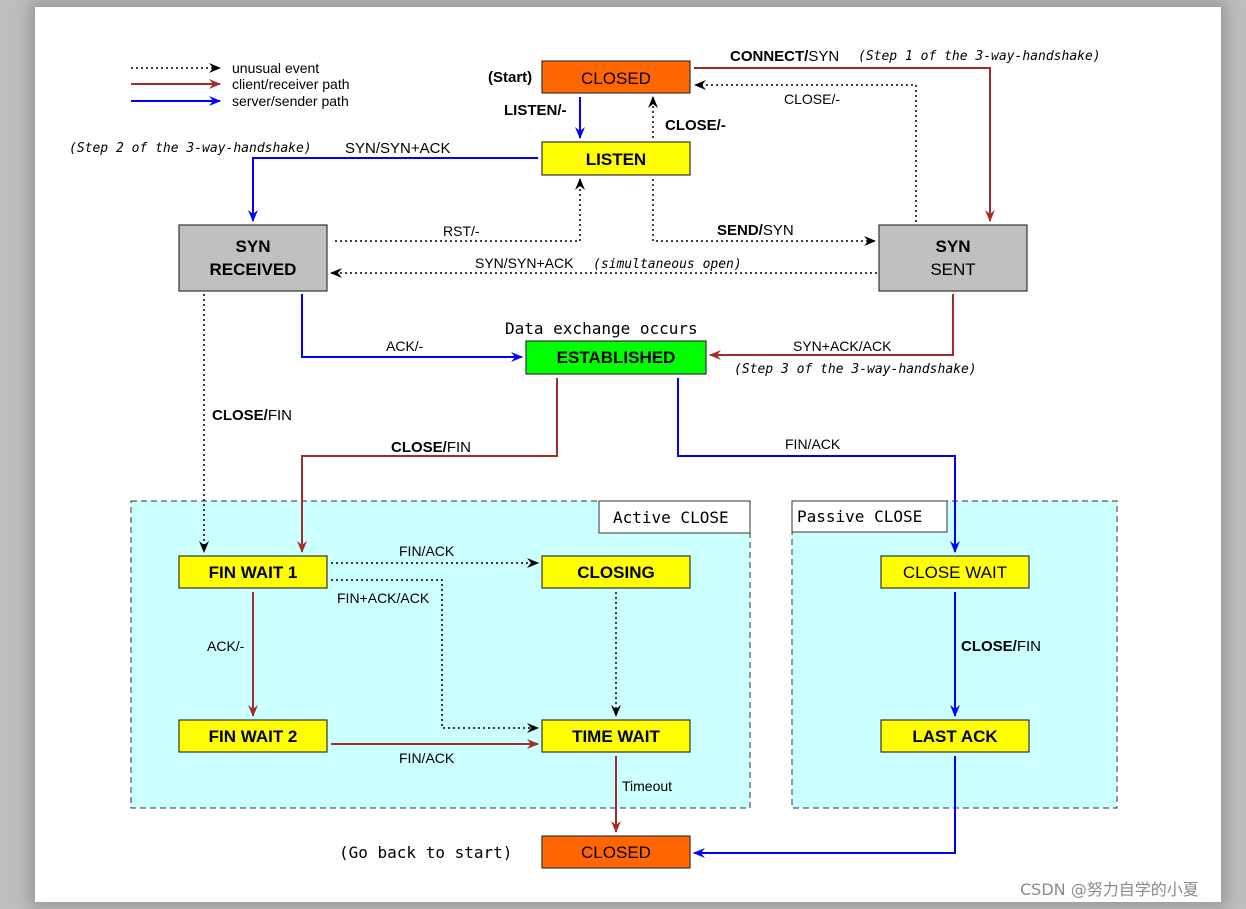  I want to click on state-syn-sent, so click(953, 258).